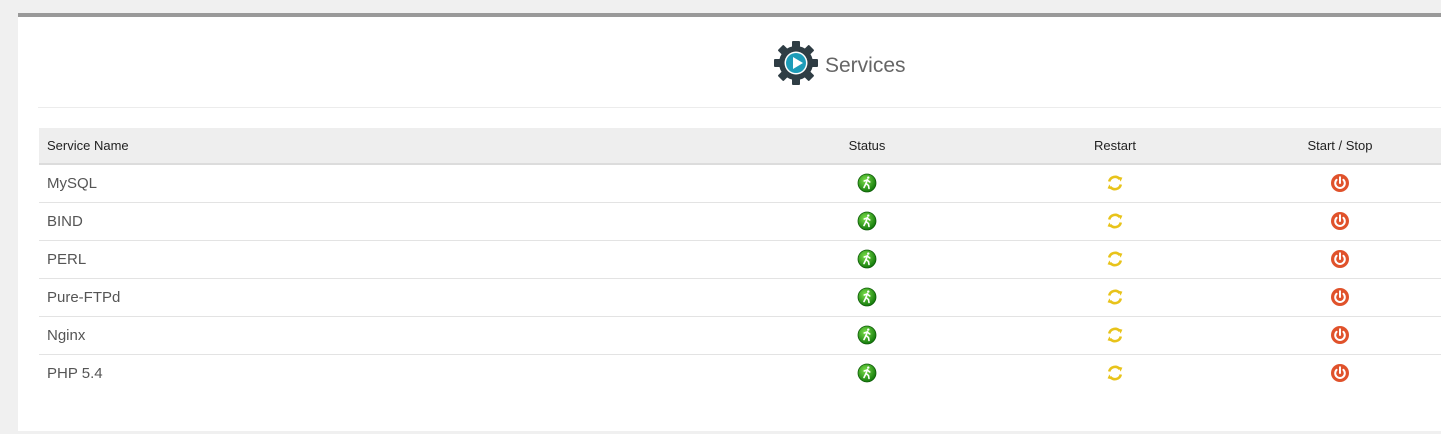  I want to click on service-name-cell: Nginx, so click(391, 335).